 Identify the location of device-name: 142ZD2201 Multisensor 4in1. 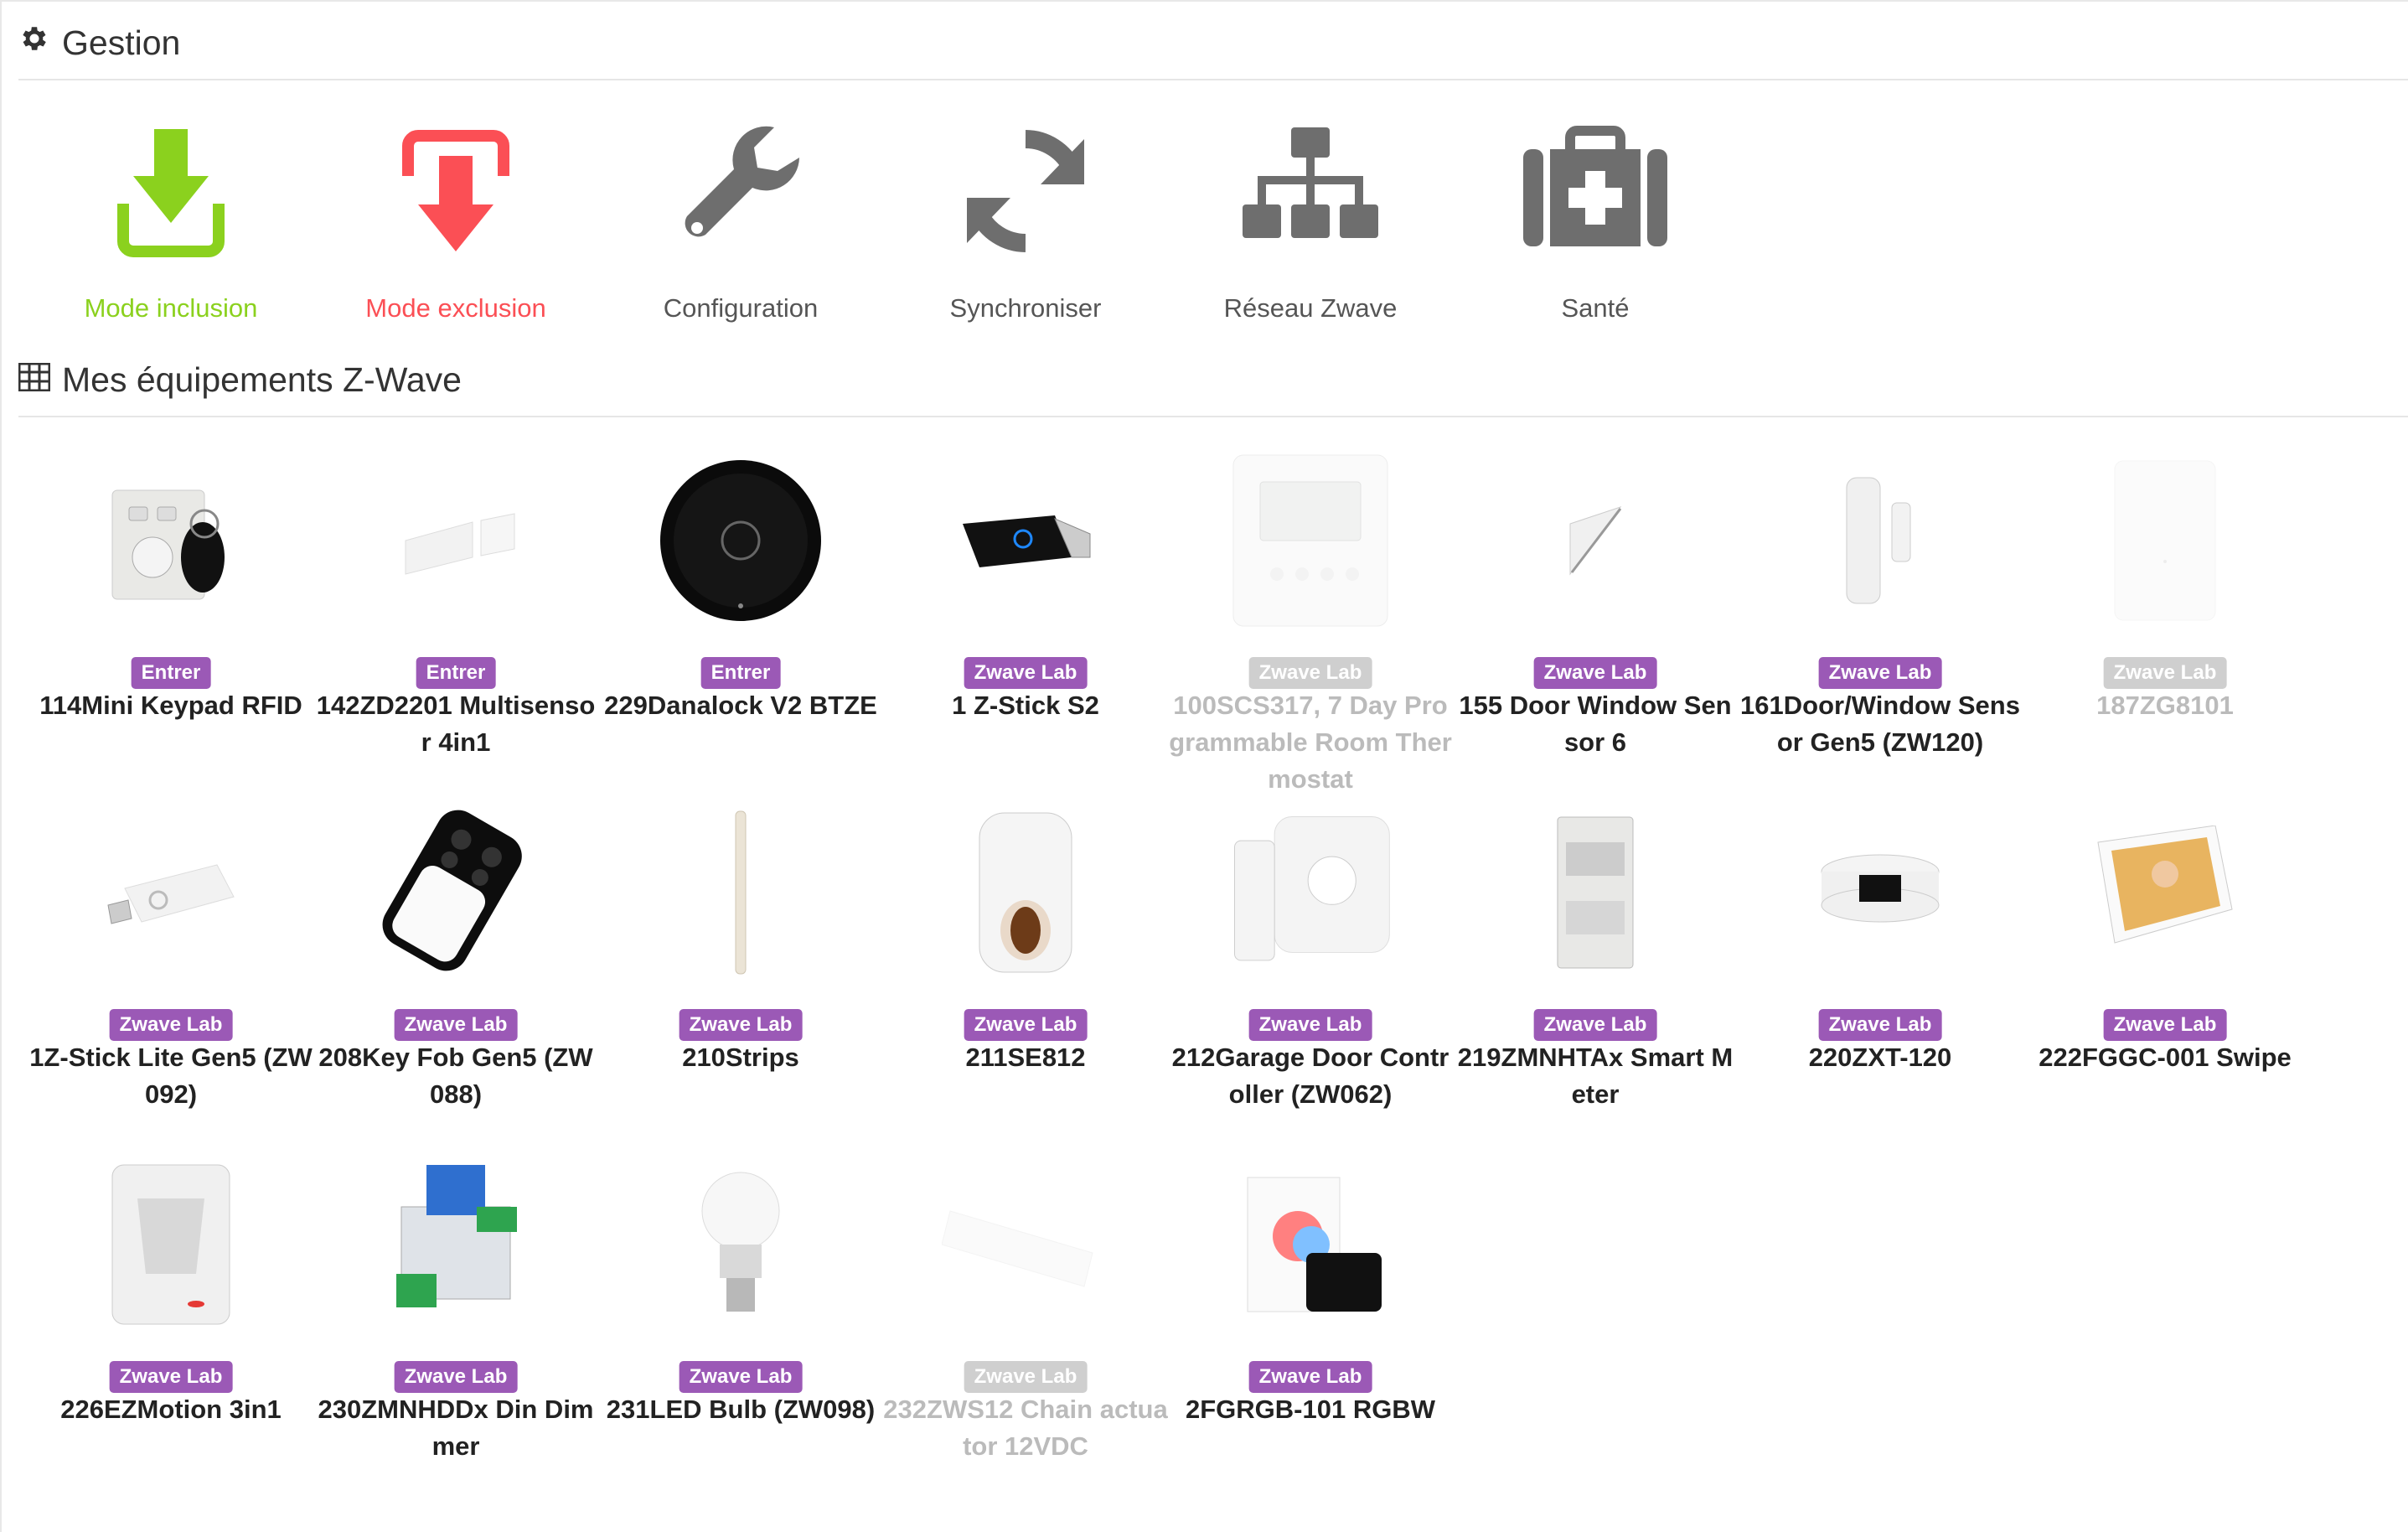
(456, 724).